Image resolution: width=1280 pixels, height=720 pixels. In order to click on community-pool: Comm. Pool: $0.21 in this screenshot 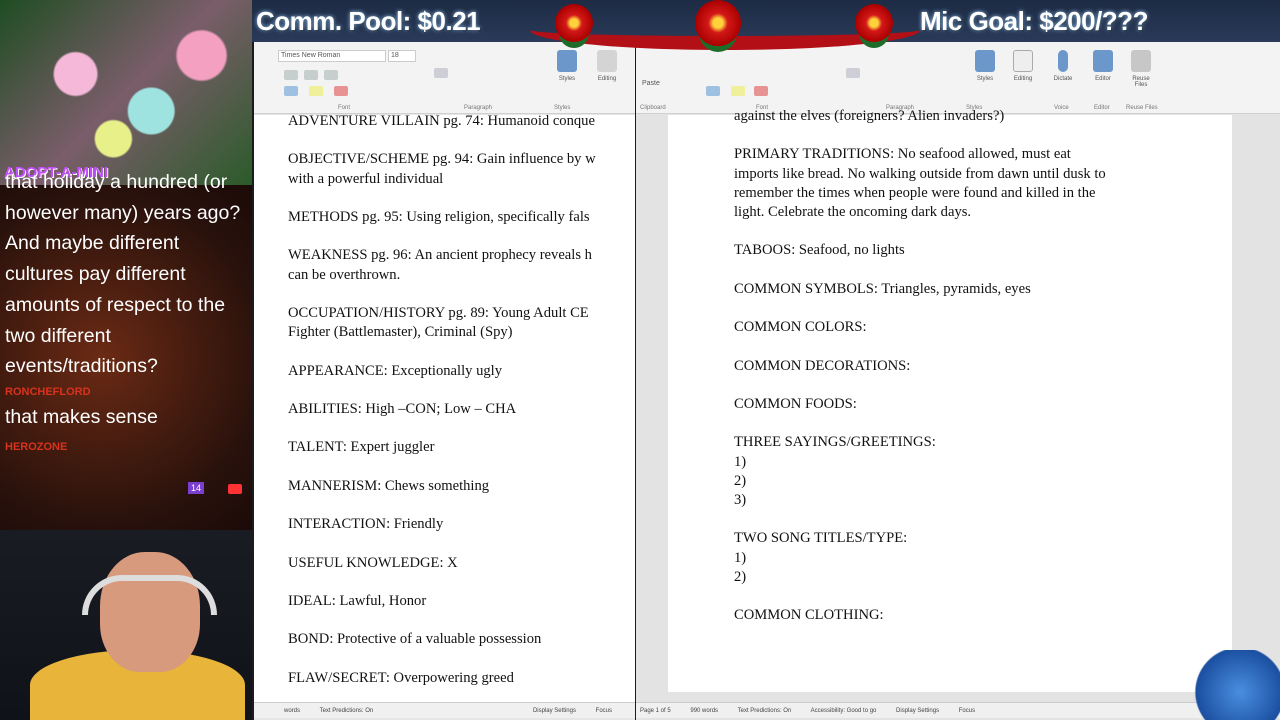, I will do `click(368, 21)`.